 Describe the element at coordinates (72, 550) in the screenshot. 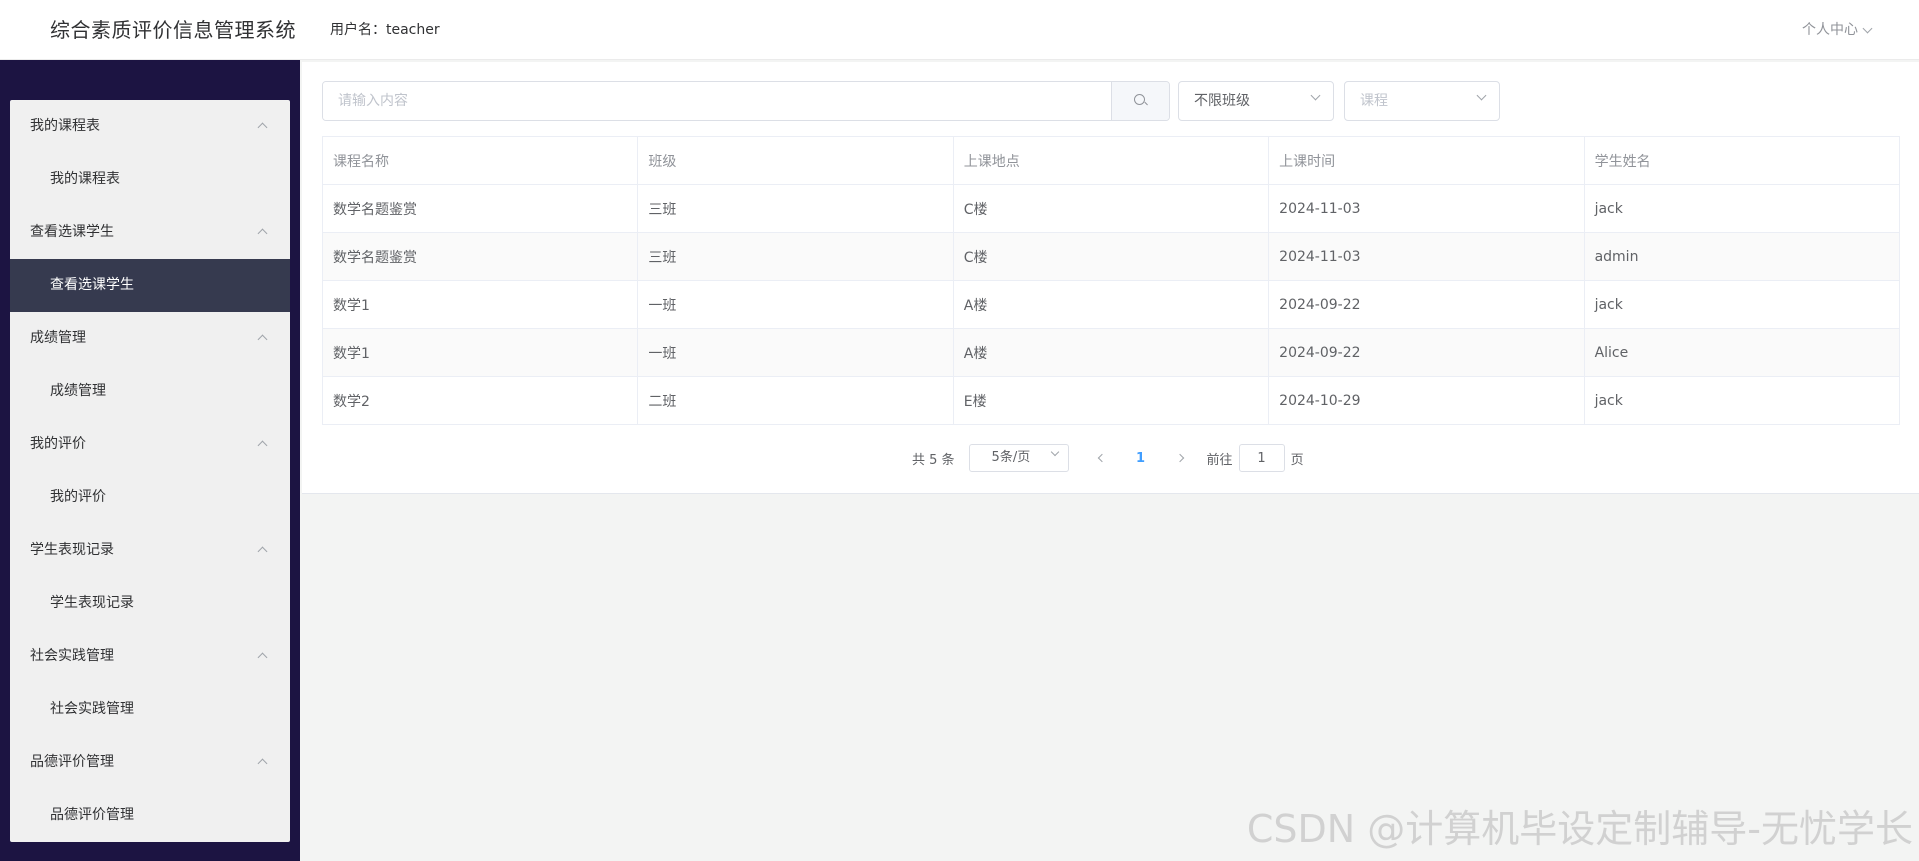

I see `sidebar-group-label: 学生表现记录` at that location.